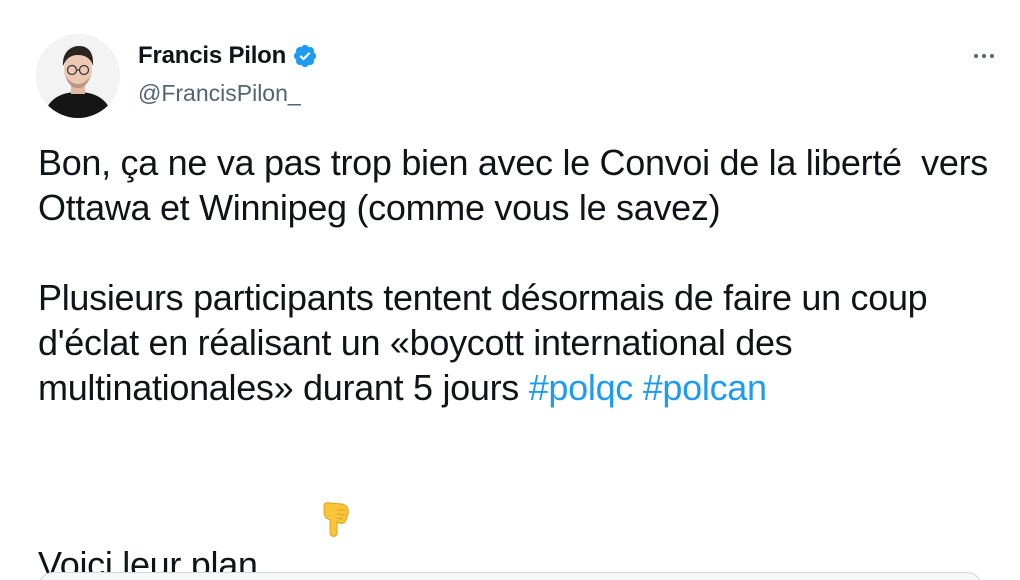 The image size is (1020, 580). Describe the element at coordinates (705, 387) in the screenshot. I see `hashtag-polcan: #polcan` at that location.